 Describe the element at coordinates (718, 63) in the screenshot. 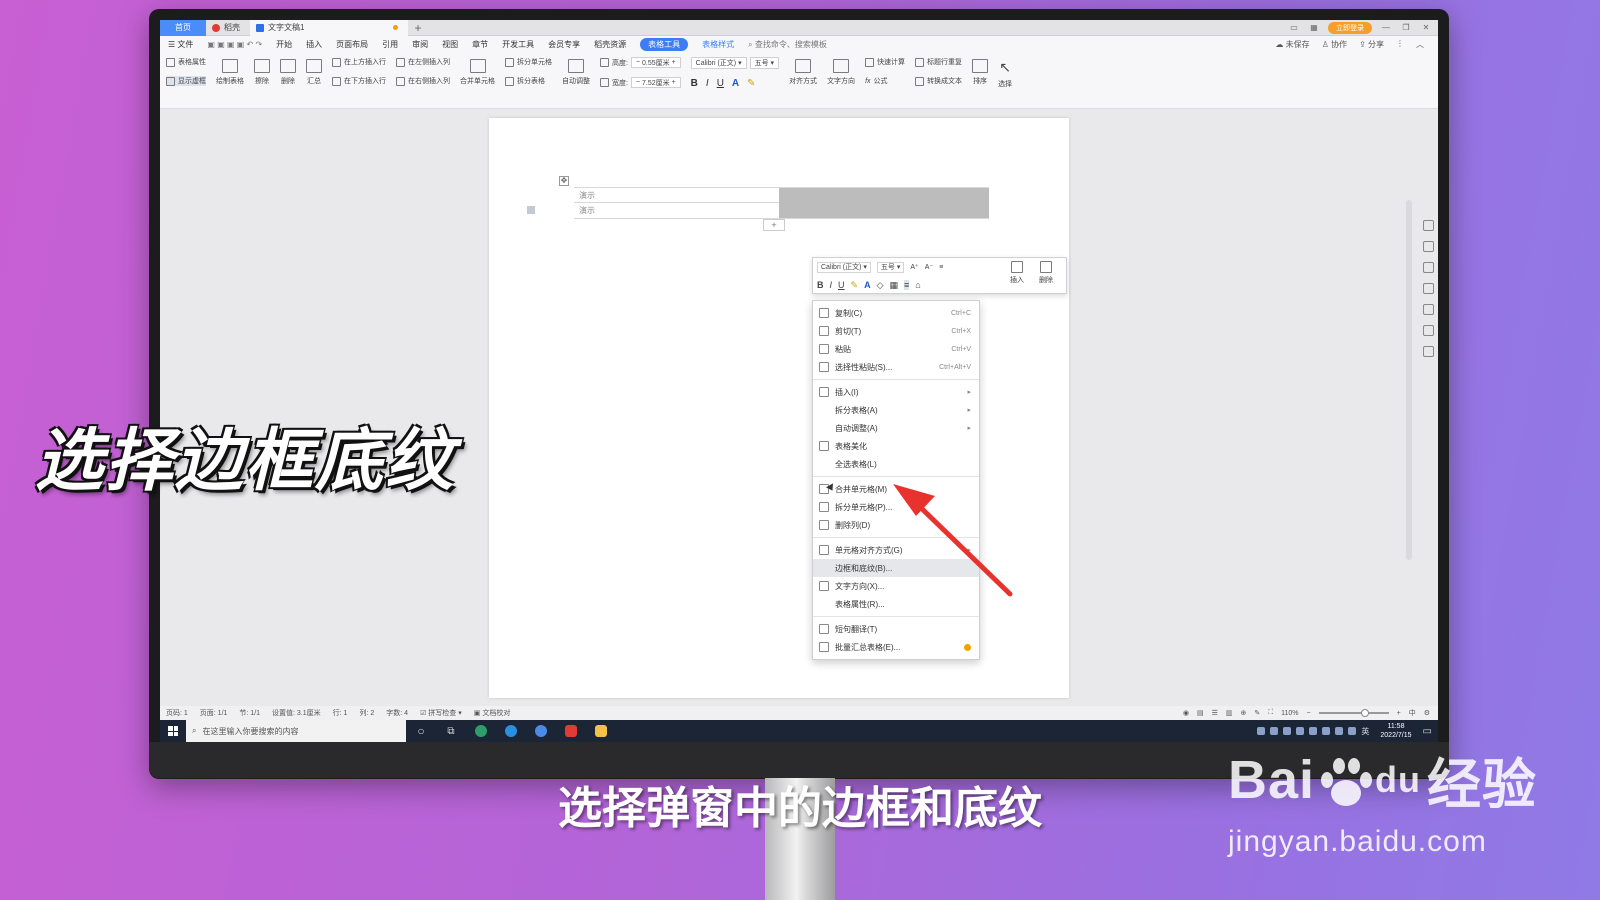

I see `font-name-select: Calibri (正文) ▾` at that location.